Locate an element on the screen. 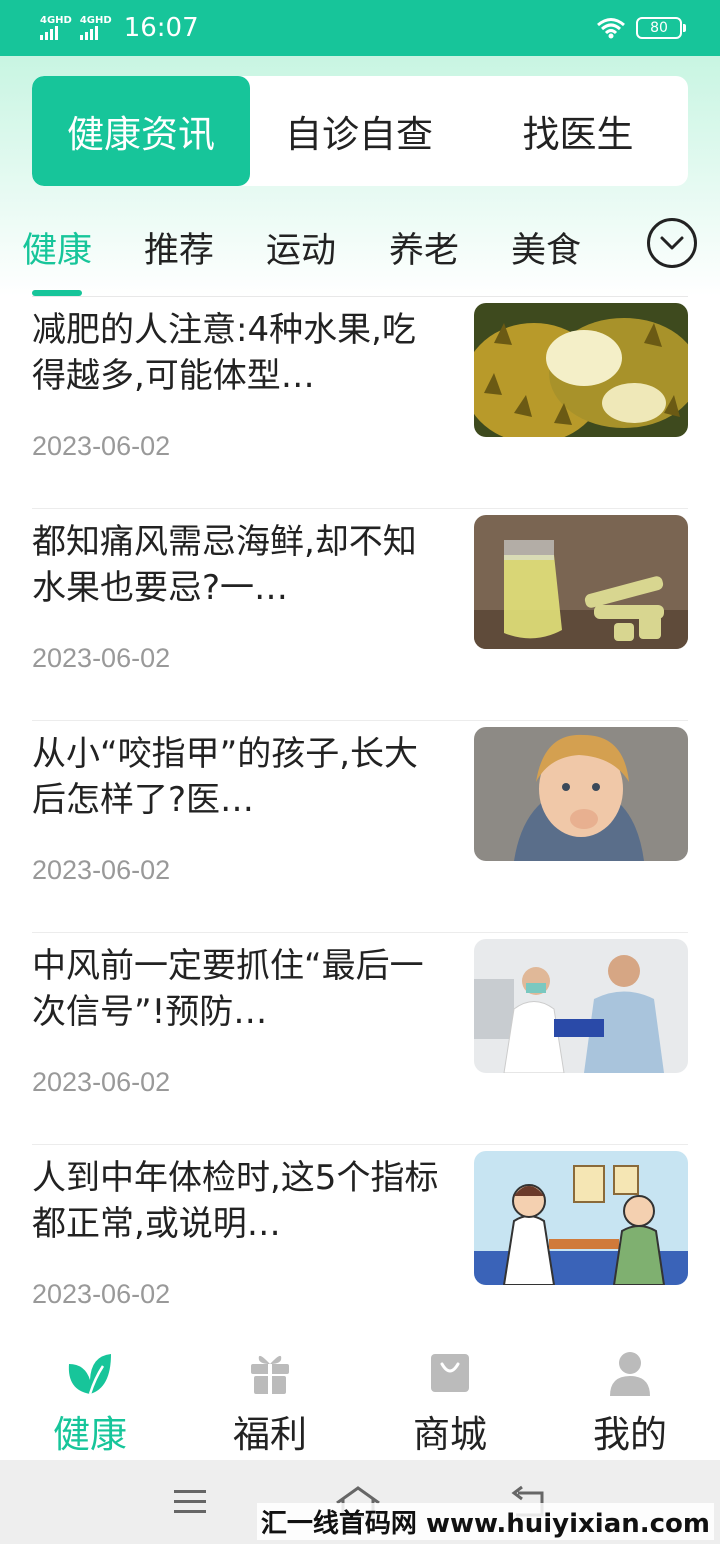 The image size is (720, 1544). expand-categories-button is located at coordinates (672, 243).